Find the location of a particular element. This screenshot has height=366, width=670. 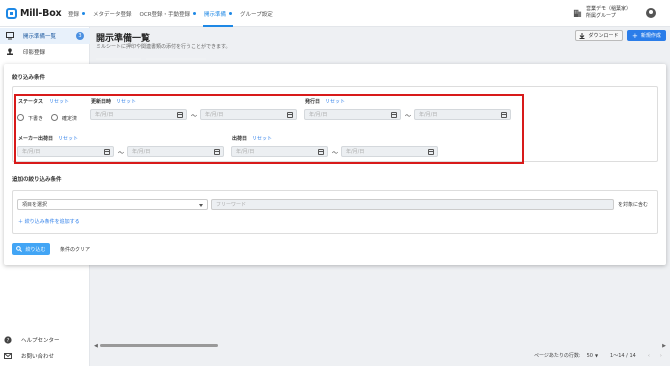

rows-per-page-label: ページあたりの行数: is located at coordinates (557, 356).